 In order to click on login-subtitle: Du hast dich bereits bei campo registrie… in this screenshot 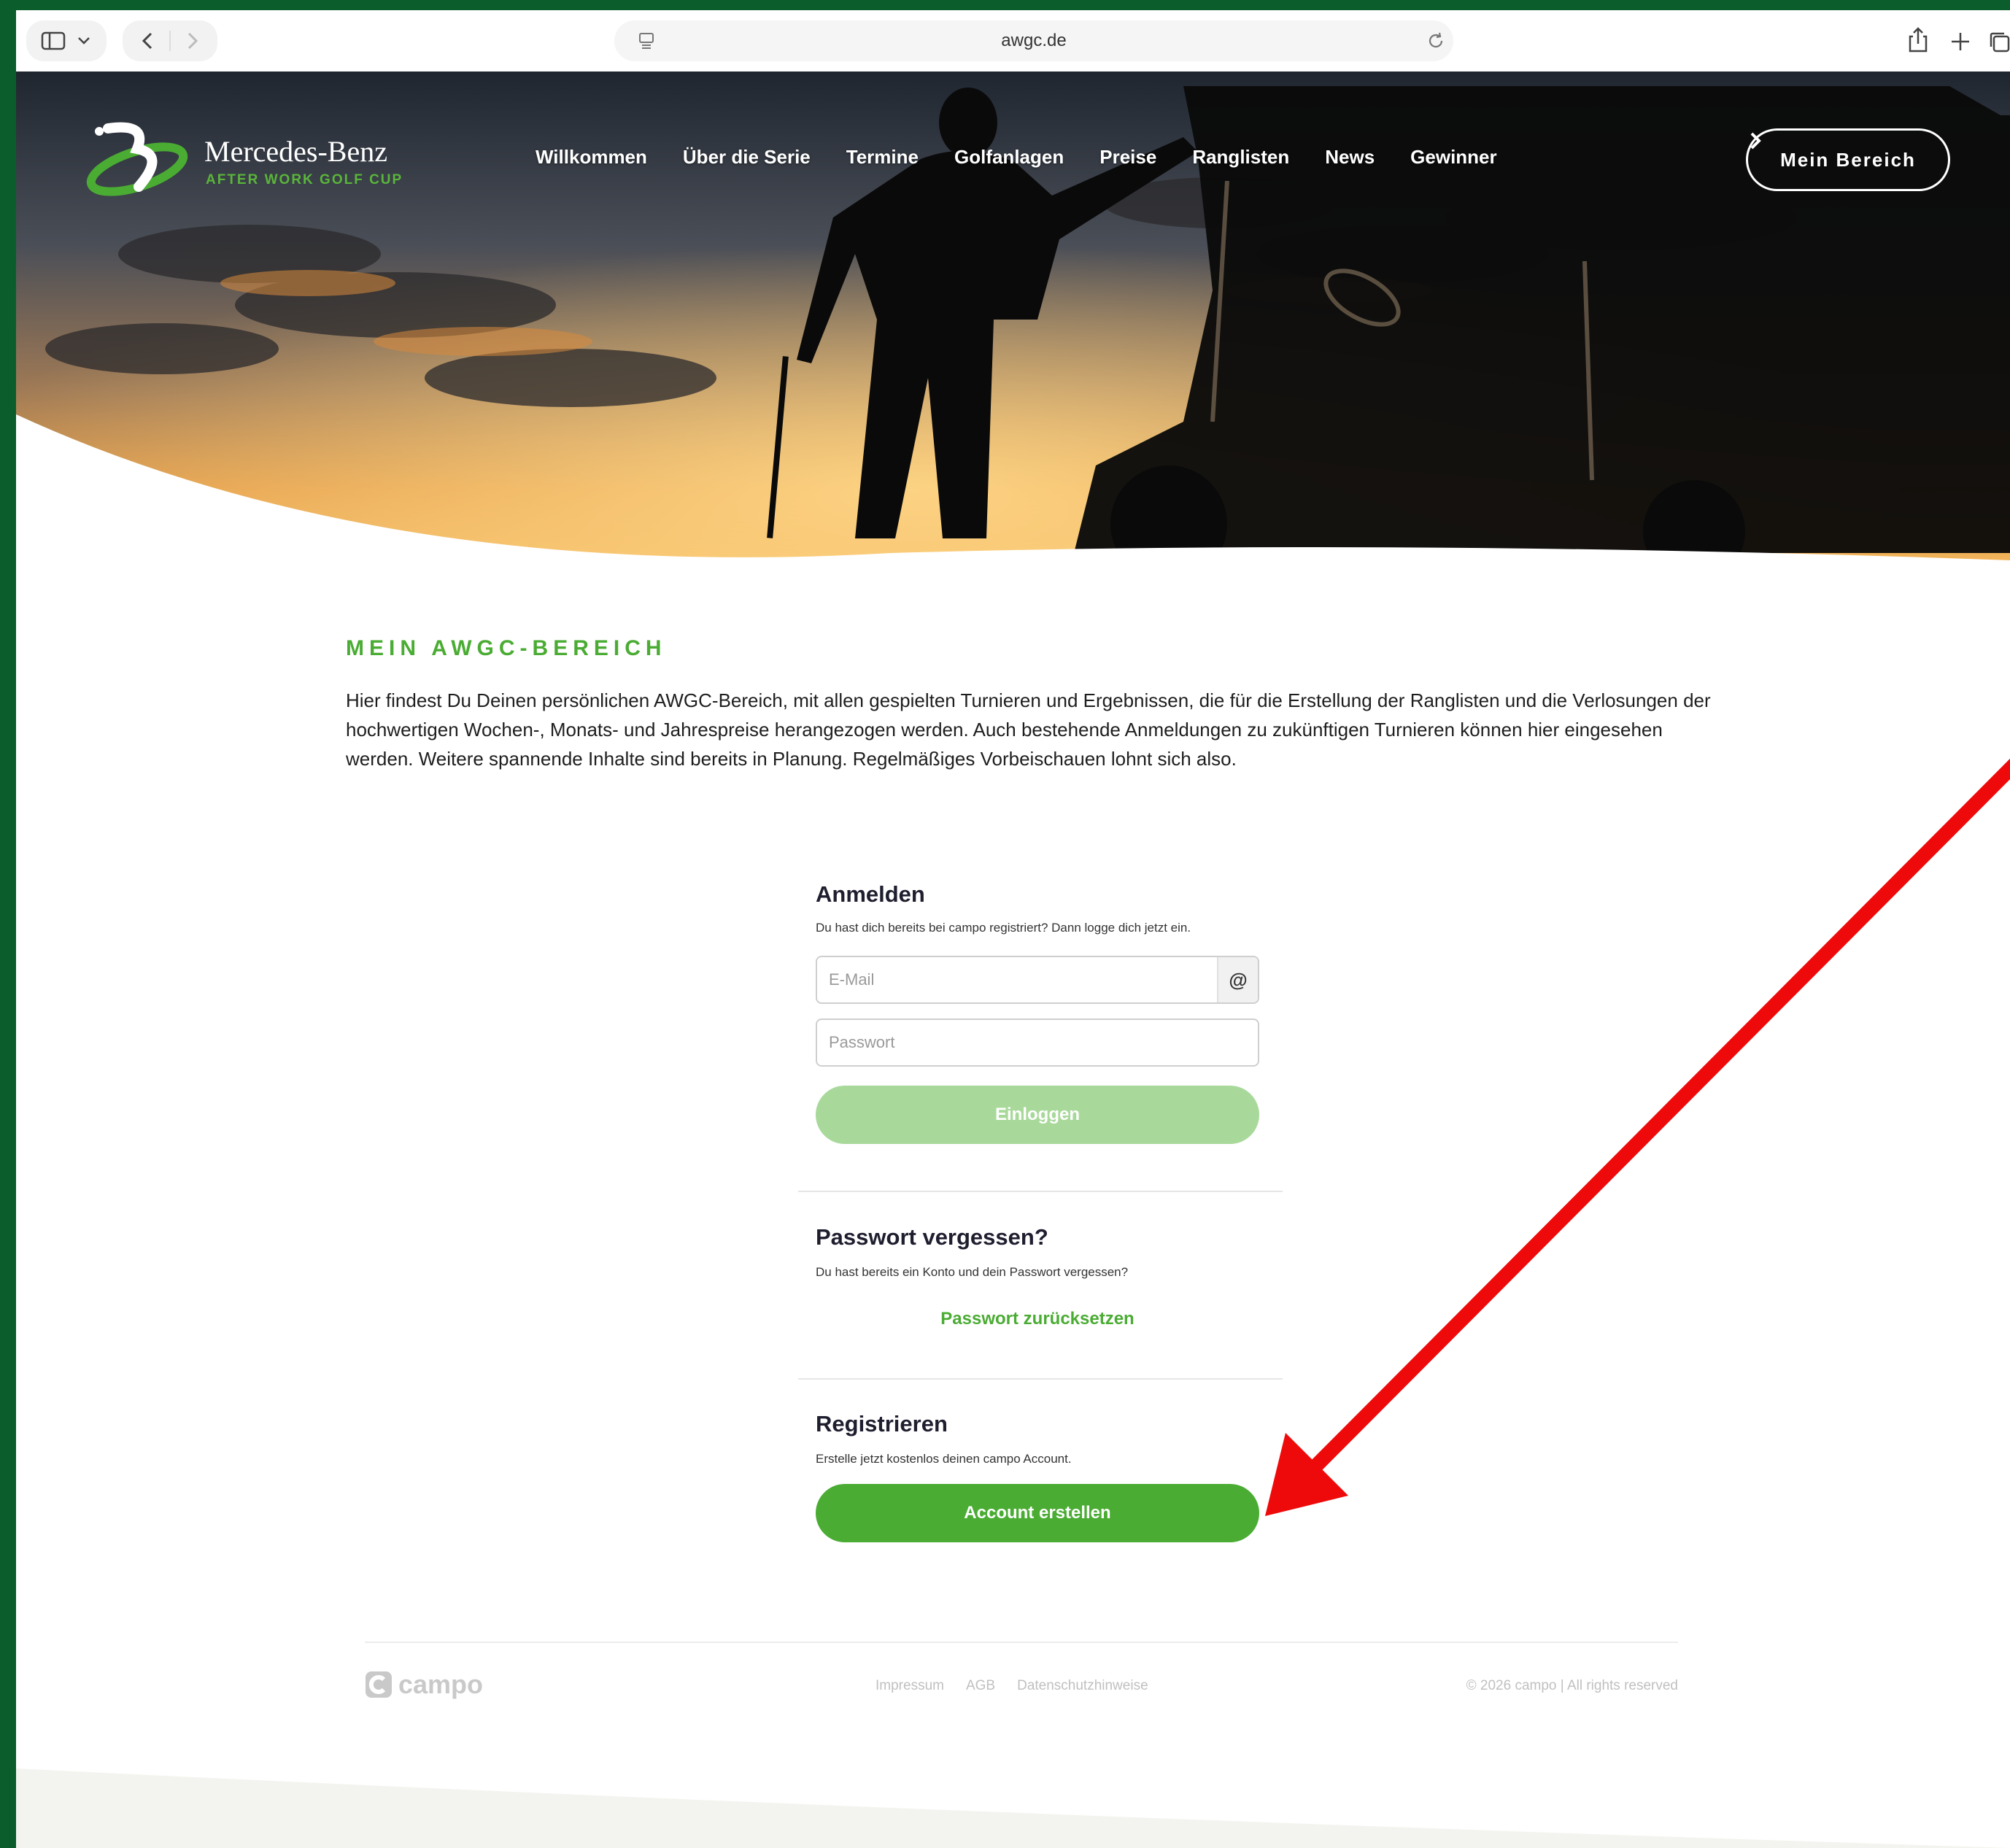, I will do `click(1003, 928)`.